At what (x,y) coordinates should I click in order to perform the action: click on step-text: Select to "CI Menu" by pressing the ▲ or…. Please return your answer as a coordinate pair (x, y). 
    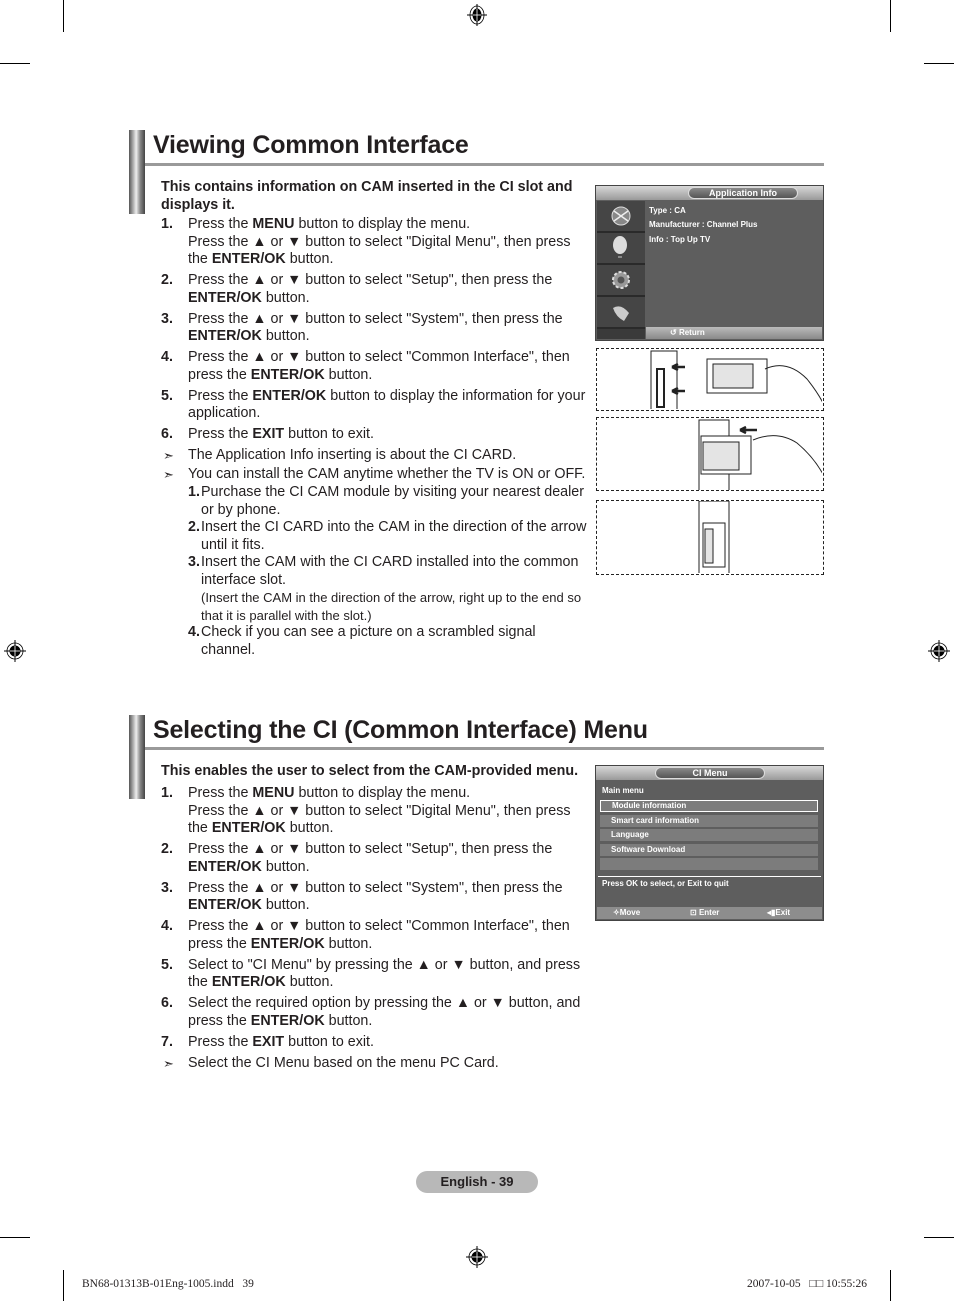
    Looking at the image, I should click on (387, 974).